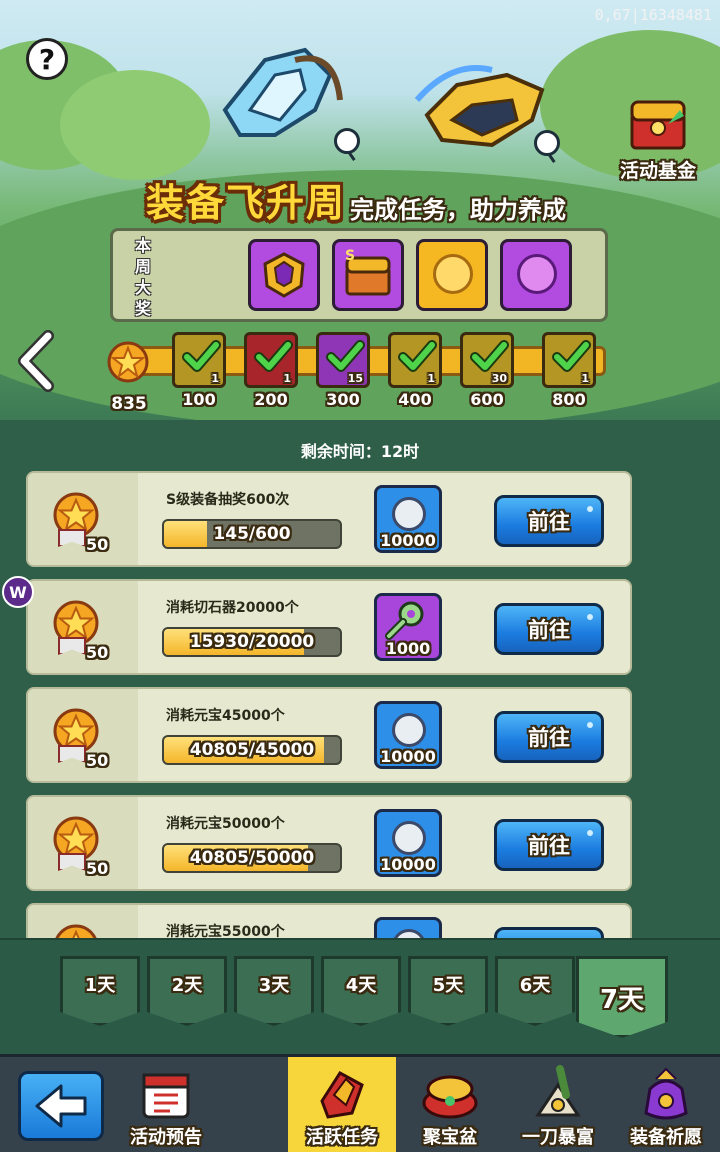  What do you see at coordinates (271, 399) in the screenshot?
I see `milestone-label: 200` at bounding box center [271, 399].